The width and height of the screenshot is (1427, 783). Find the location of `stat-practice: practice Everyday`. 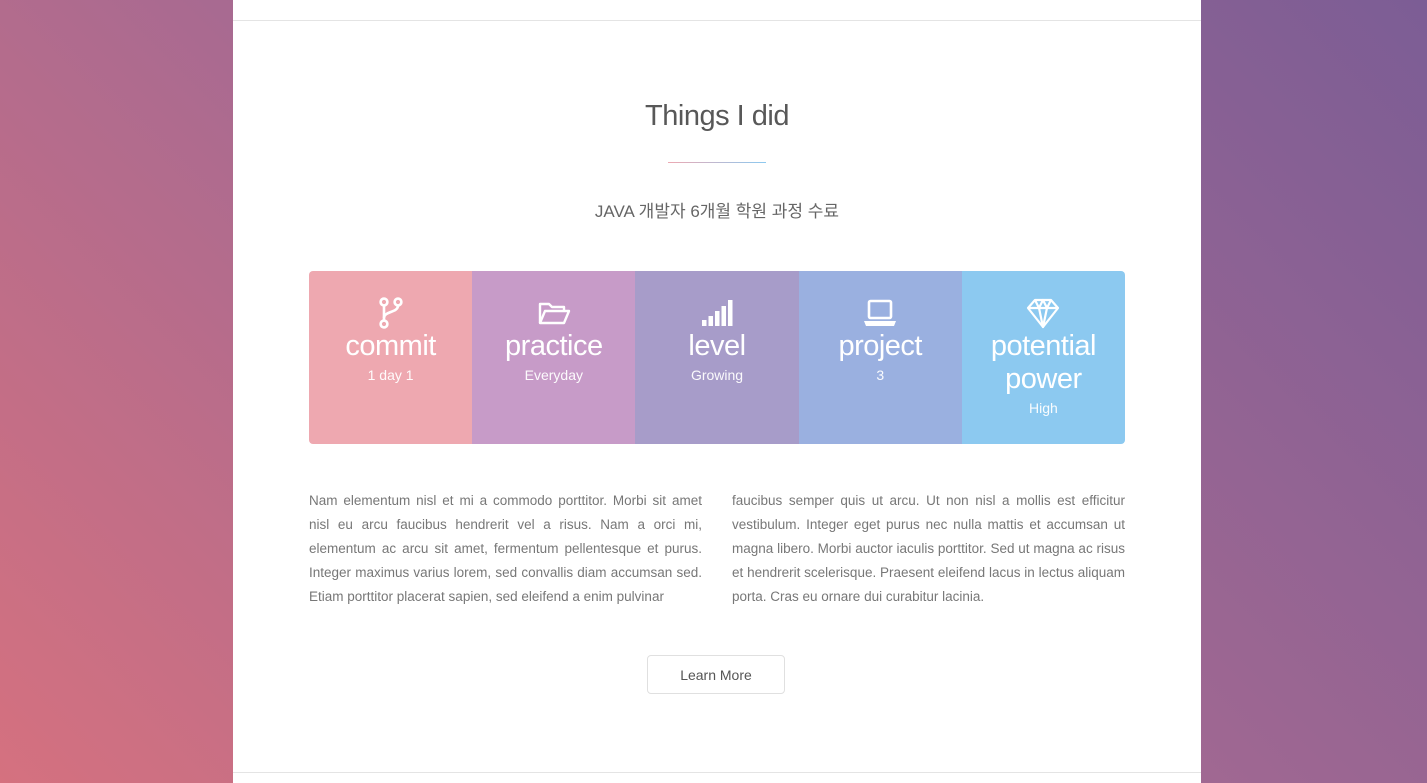

stat-practice: practice Everyday is located at coordinates (554, 357).